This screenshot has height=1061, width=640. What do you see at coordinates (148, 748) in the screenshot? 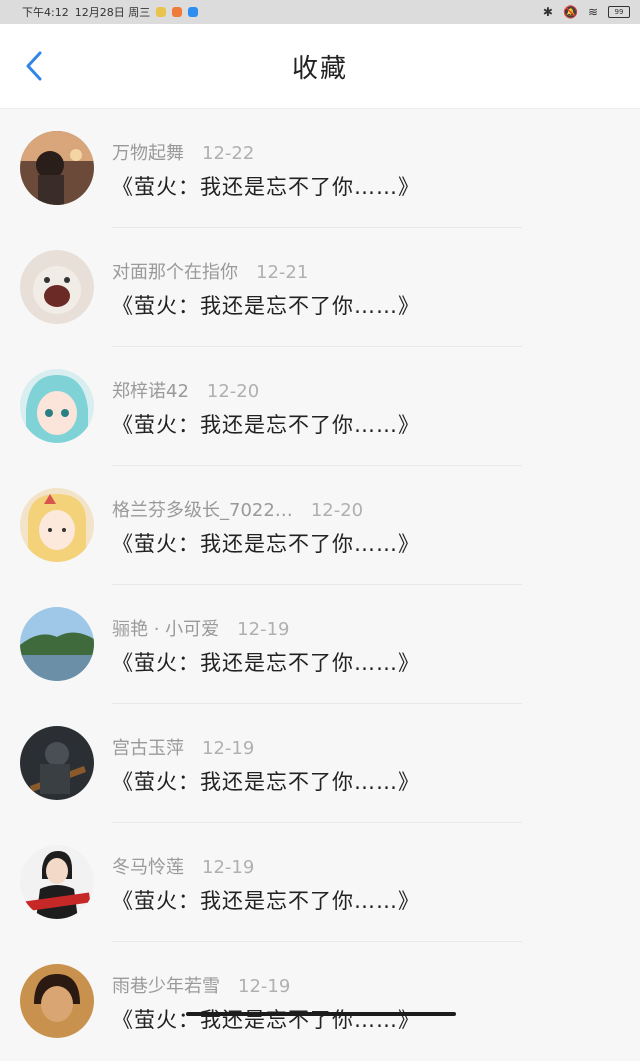
I see `user-name: 宫古玉萍` at bounding box center [148, 748].